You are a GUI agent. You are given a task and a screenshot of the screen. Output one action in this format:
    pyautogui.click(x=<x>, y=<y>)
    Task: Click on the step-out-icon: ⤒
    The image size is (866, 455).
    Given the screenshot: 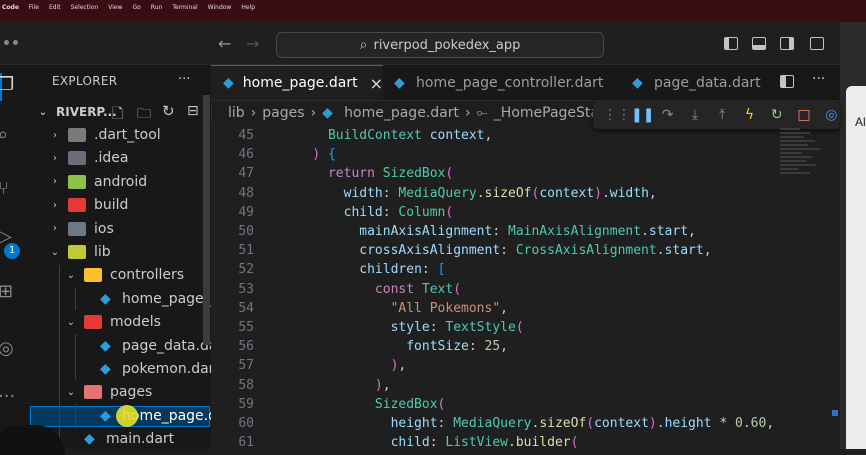 What is the action you would take?
    pyautogui.click(x=722, y=115)
    